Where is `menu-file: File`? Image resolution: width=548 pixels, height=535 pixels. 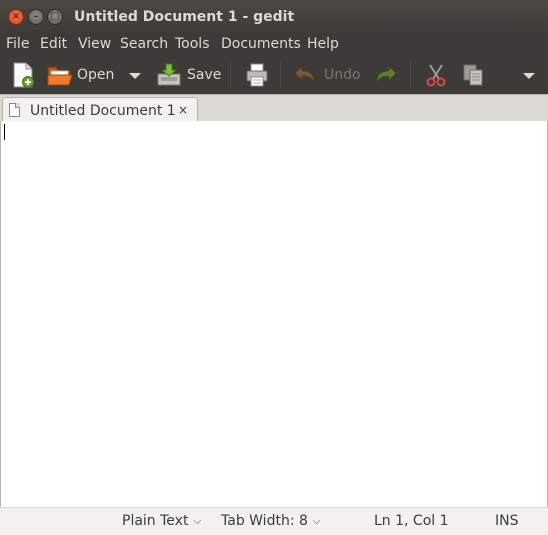 menu-file: File is located at coordinates (17, 44).